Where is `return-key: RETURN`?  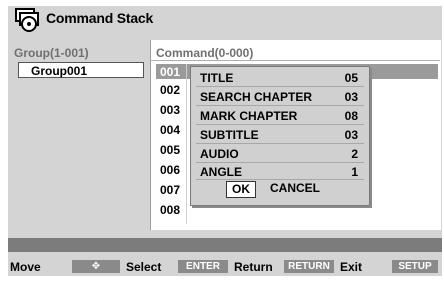
return-key: RETURN is located at coordinates (309, 266).